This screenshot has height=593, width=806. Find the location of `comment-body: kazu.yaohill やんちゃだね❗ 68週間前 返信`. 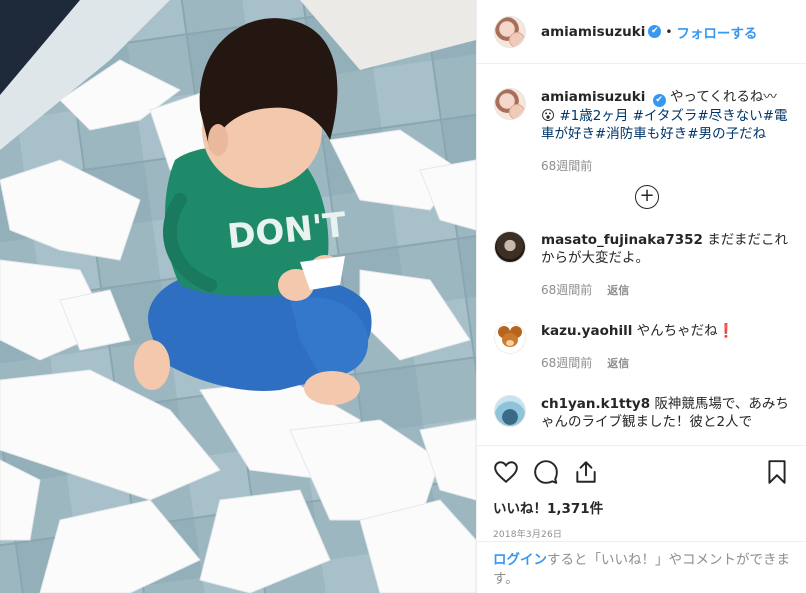

comment-body: kazu.yaohill やんちゃだね❗ 68週間前 返信 is located at coordinates (665, 347).